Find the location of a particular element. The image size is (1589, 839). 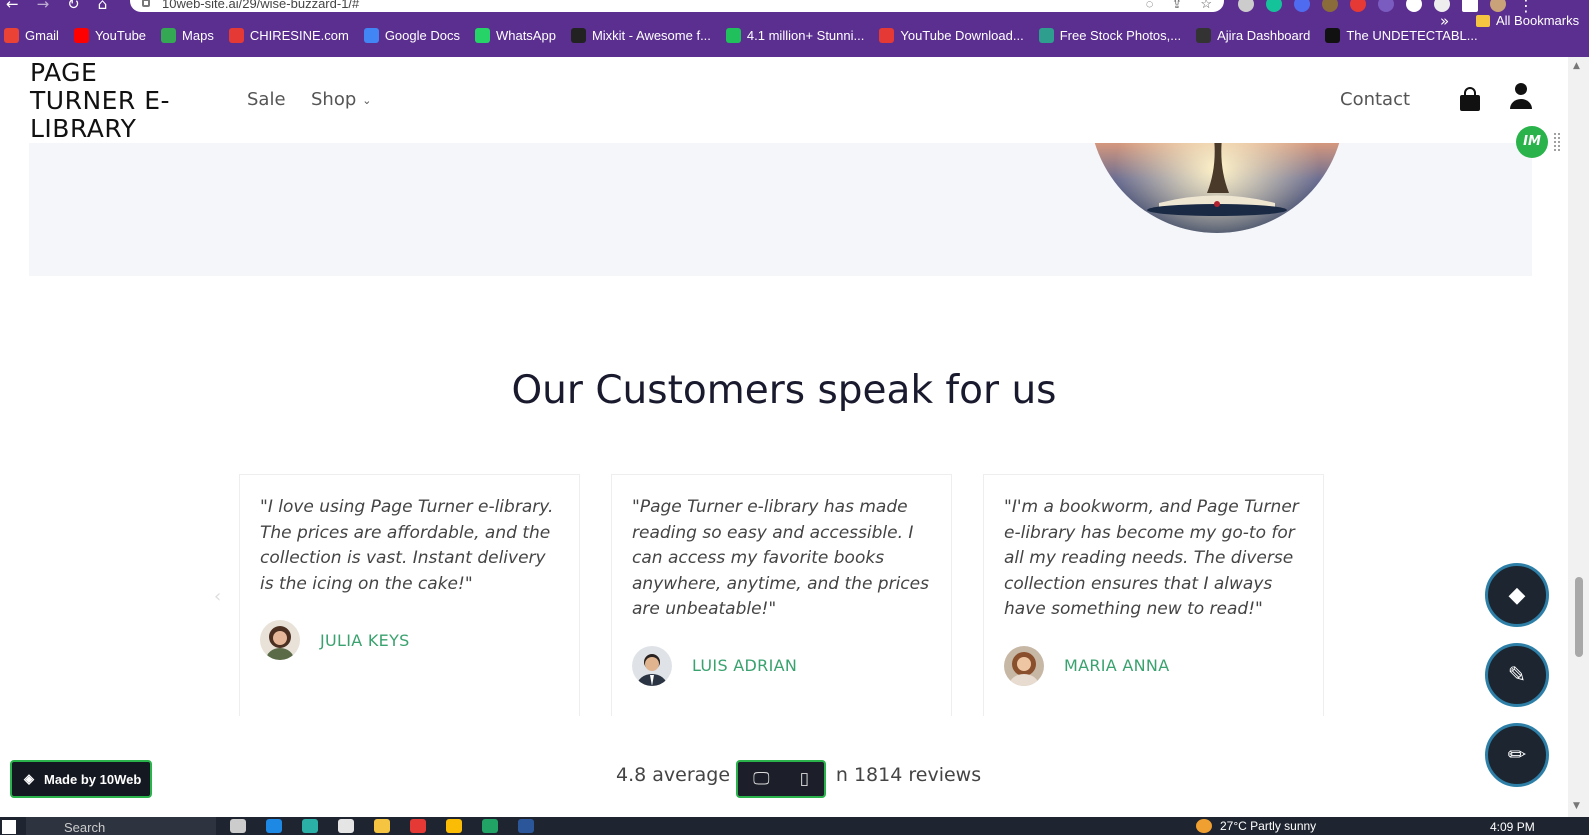

media-icon is located at coordinates (1442, 6).